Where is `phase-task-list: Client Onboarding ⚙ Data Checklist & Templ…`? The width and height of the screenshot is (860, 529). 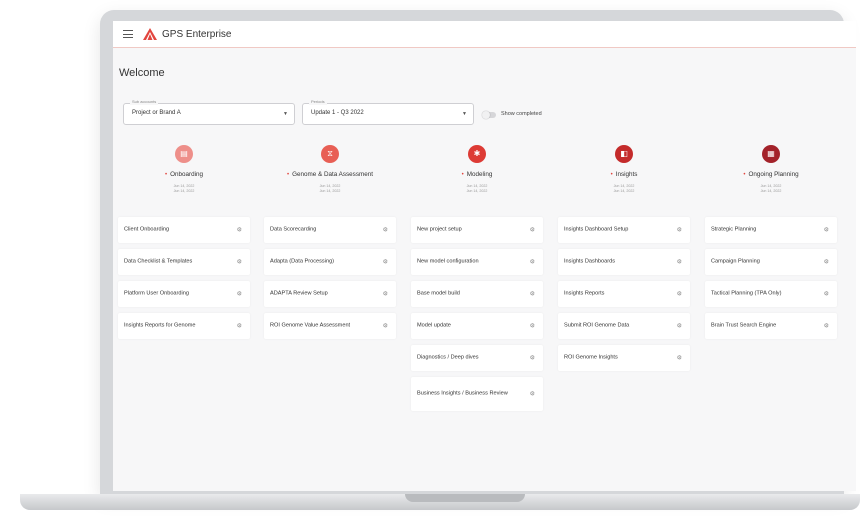 phase-task-list: Client Onboarding ⚙ Data Checklist & Templ… is located at coordinates (184, 281).